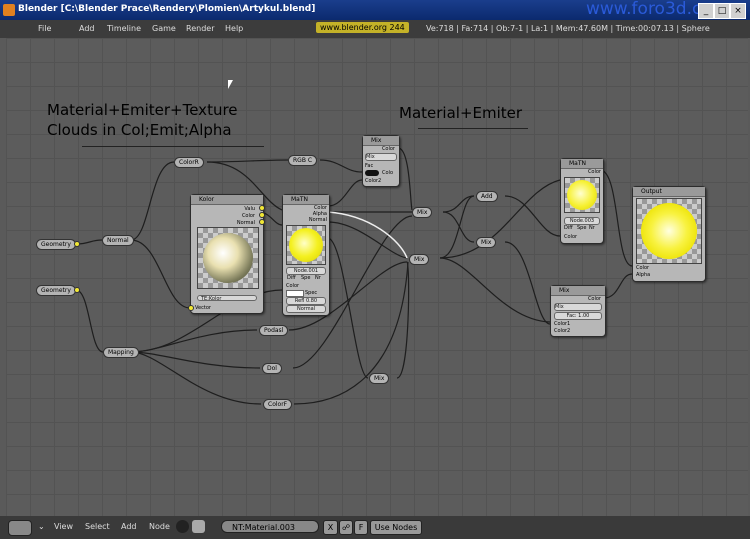 The image size is (750, 539). What do you see at coordinates (173, 146) in the screenshot?
I see `annotation-underline-left` at bounding box center [173, 146].